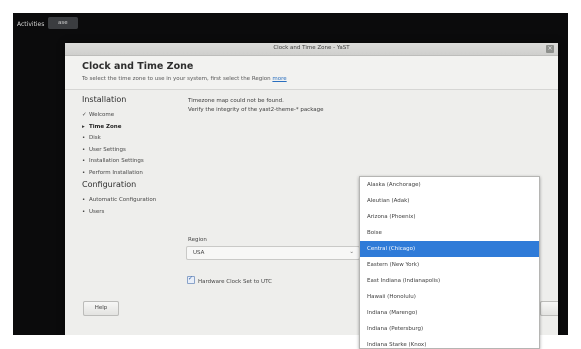 The image size is (581, 349). What do you see at coordinates (116, 161) in the screenshot?
I see `step-label: Installation Settings` at bounding box center [116, 161].